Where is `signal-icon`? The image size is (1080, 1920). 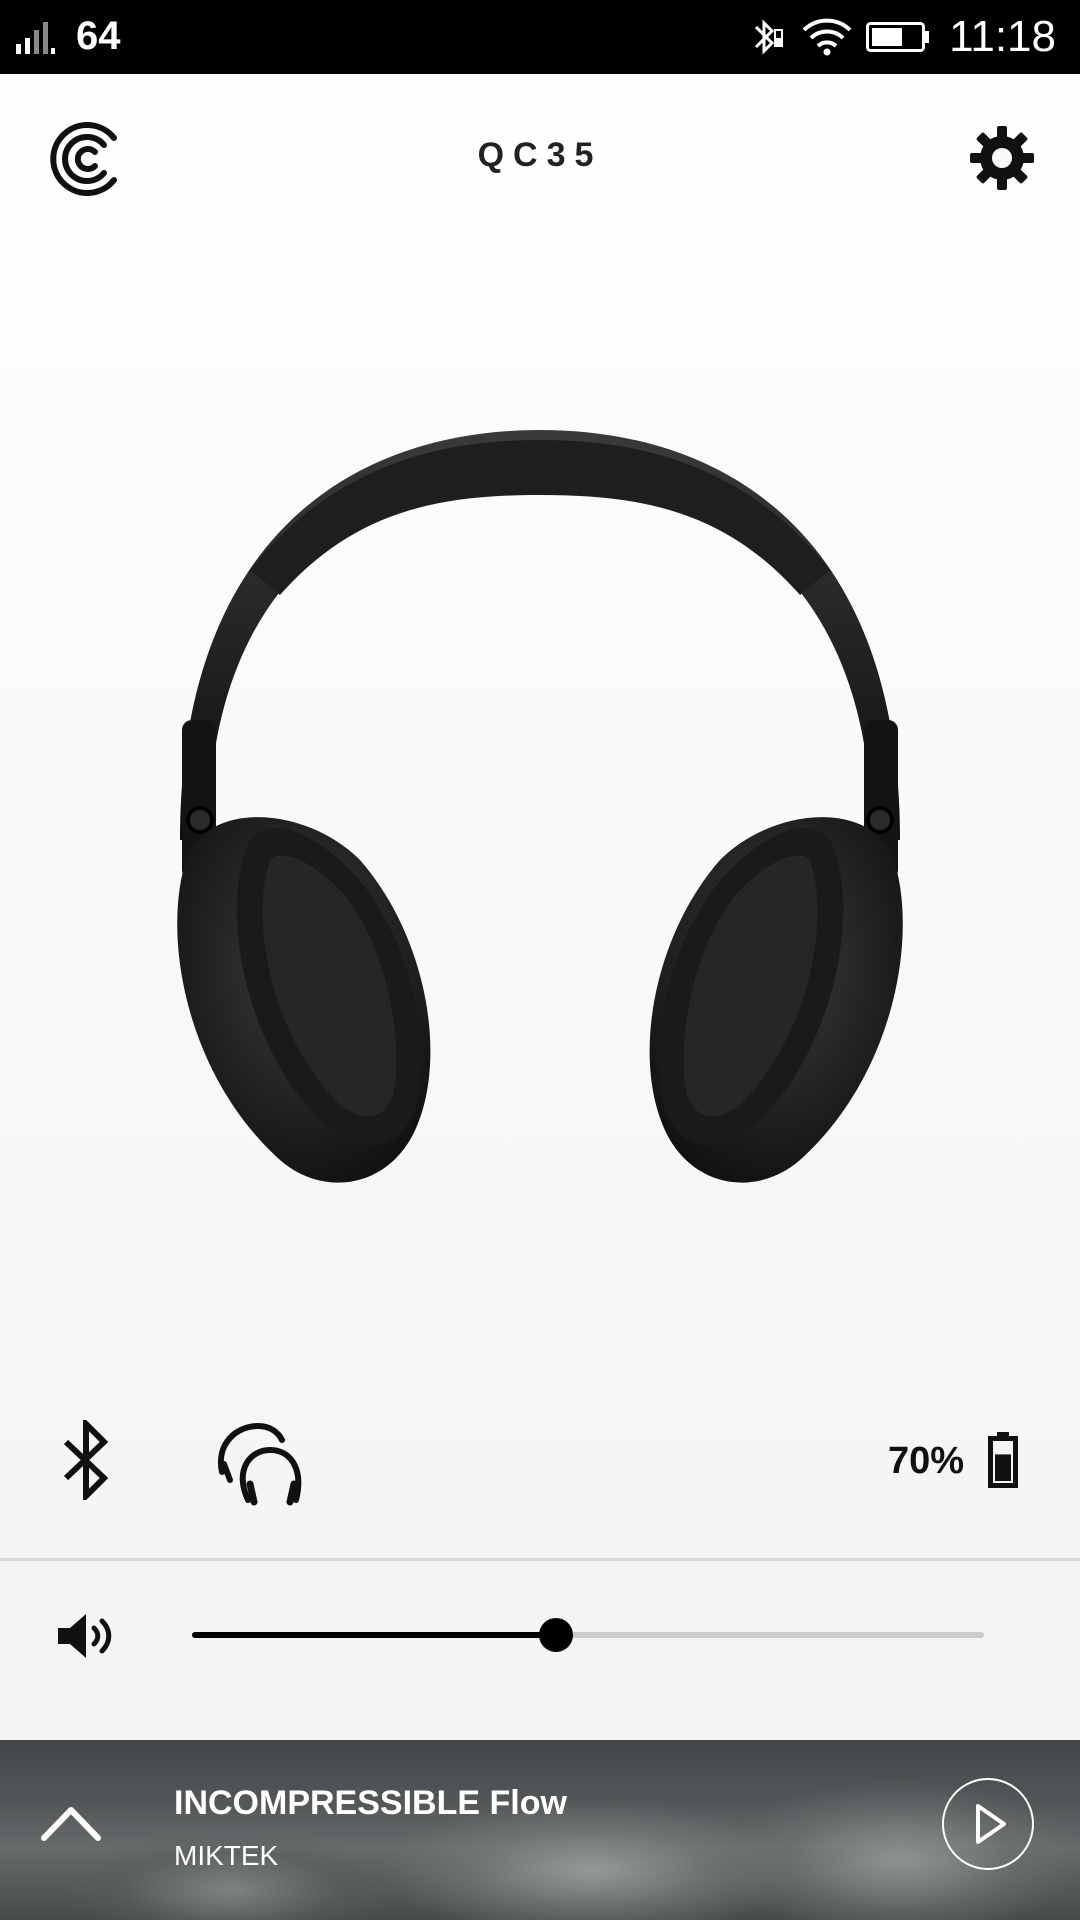
signal-icon is located at coordinates (35, 38).